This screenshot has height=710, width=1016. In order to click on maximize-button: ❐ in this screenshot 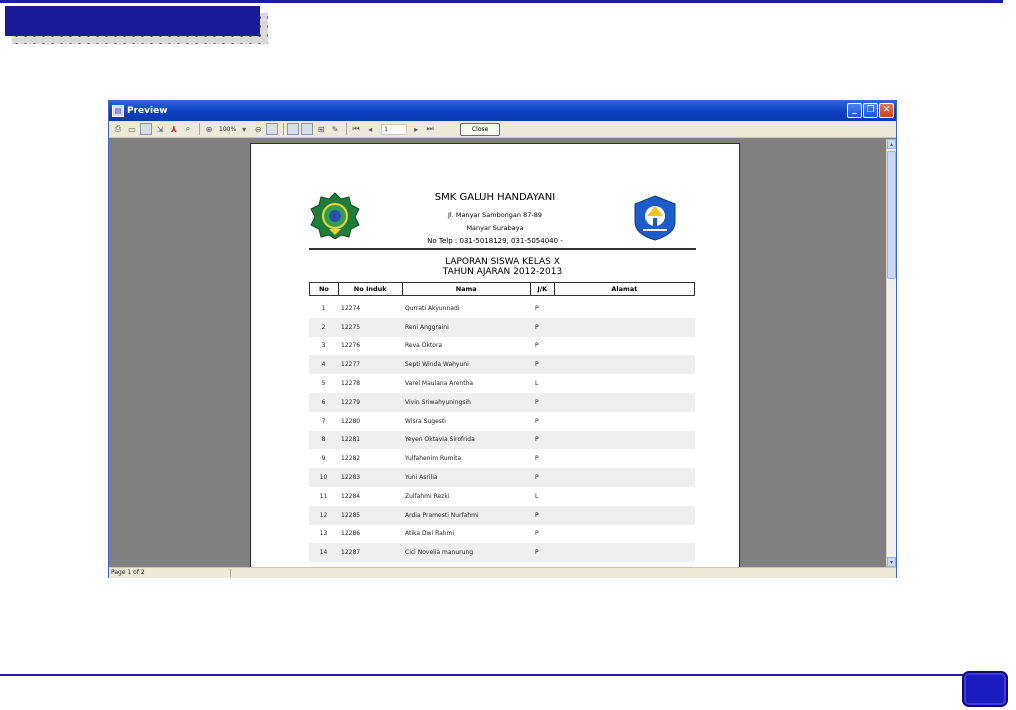, I will do `click(870, 110)`.